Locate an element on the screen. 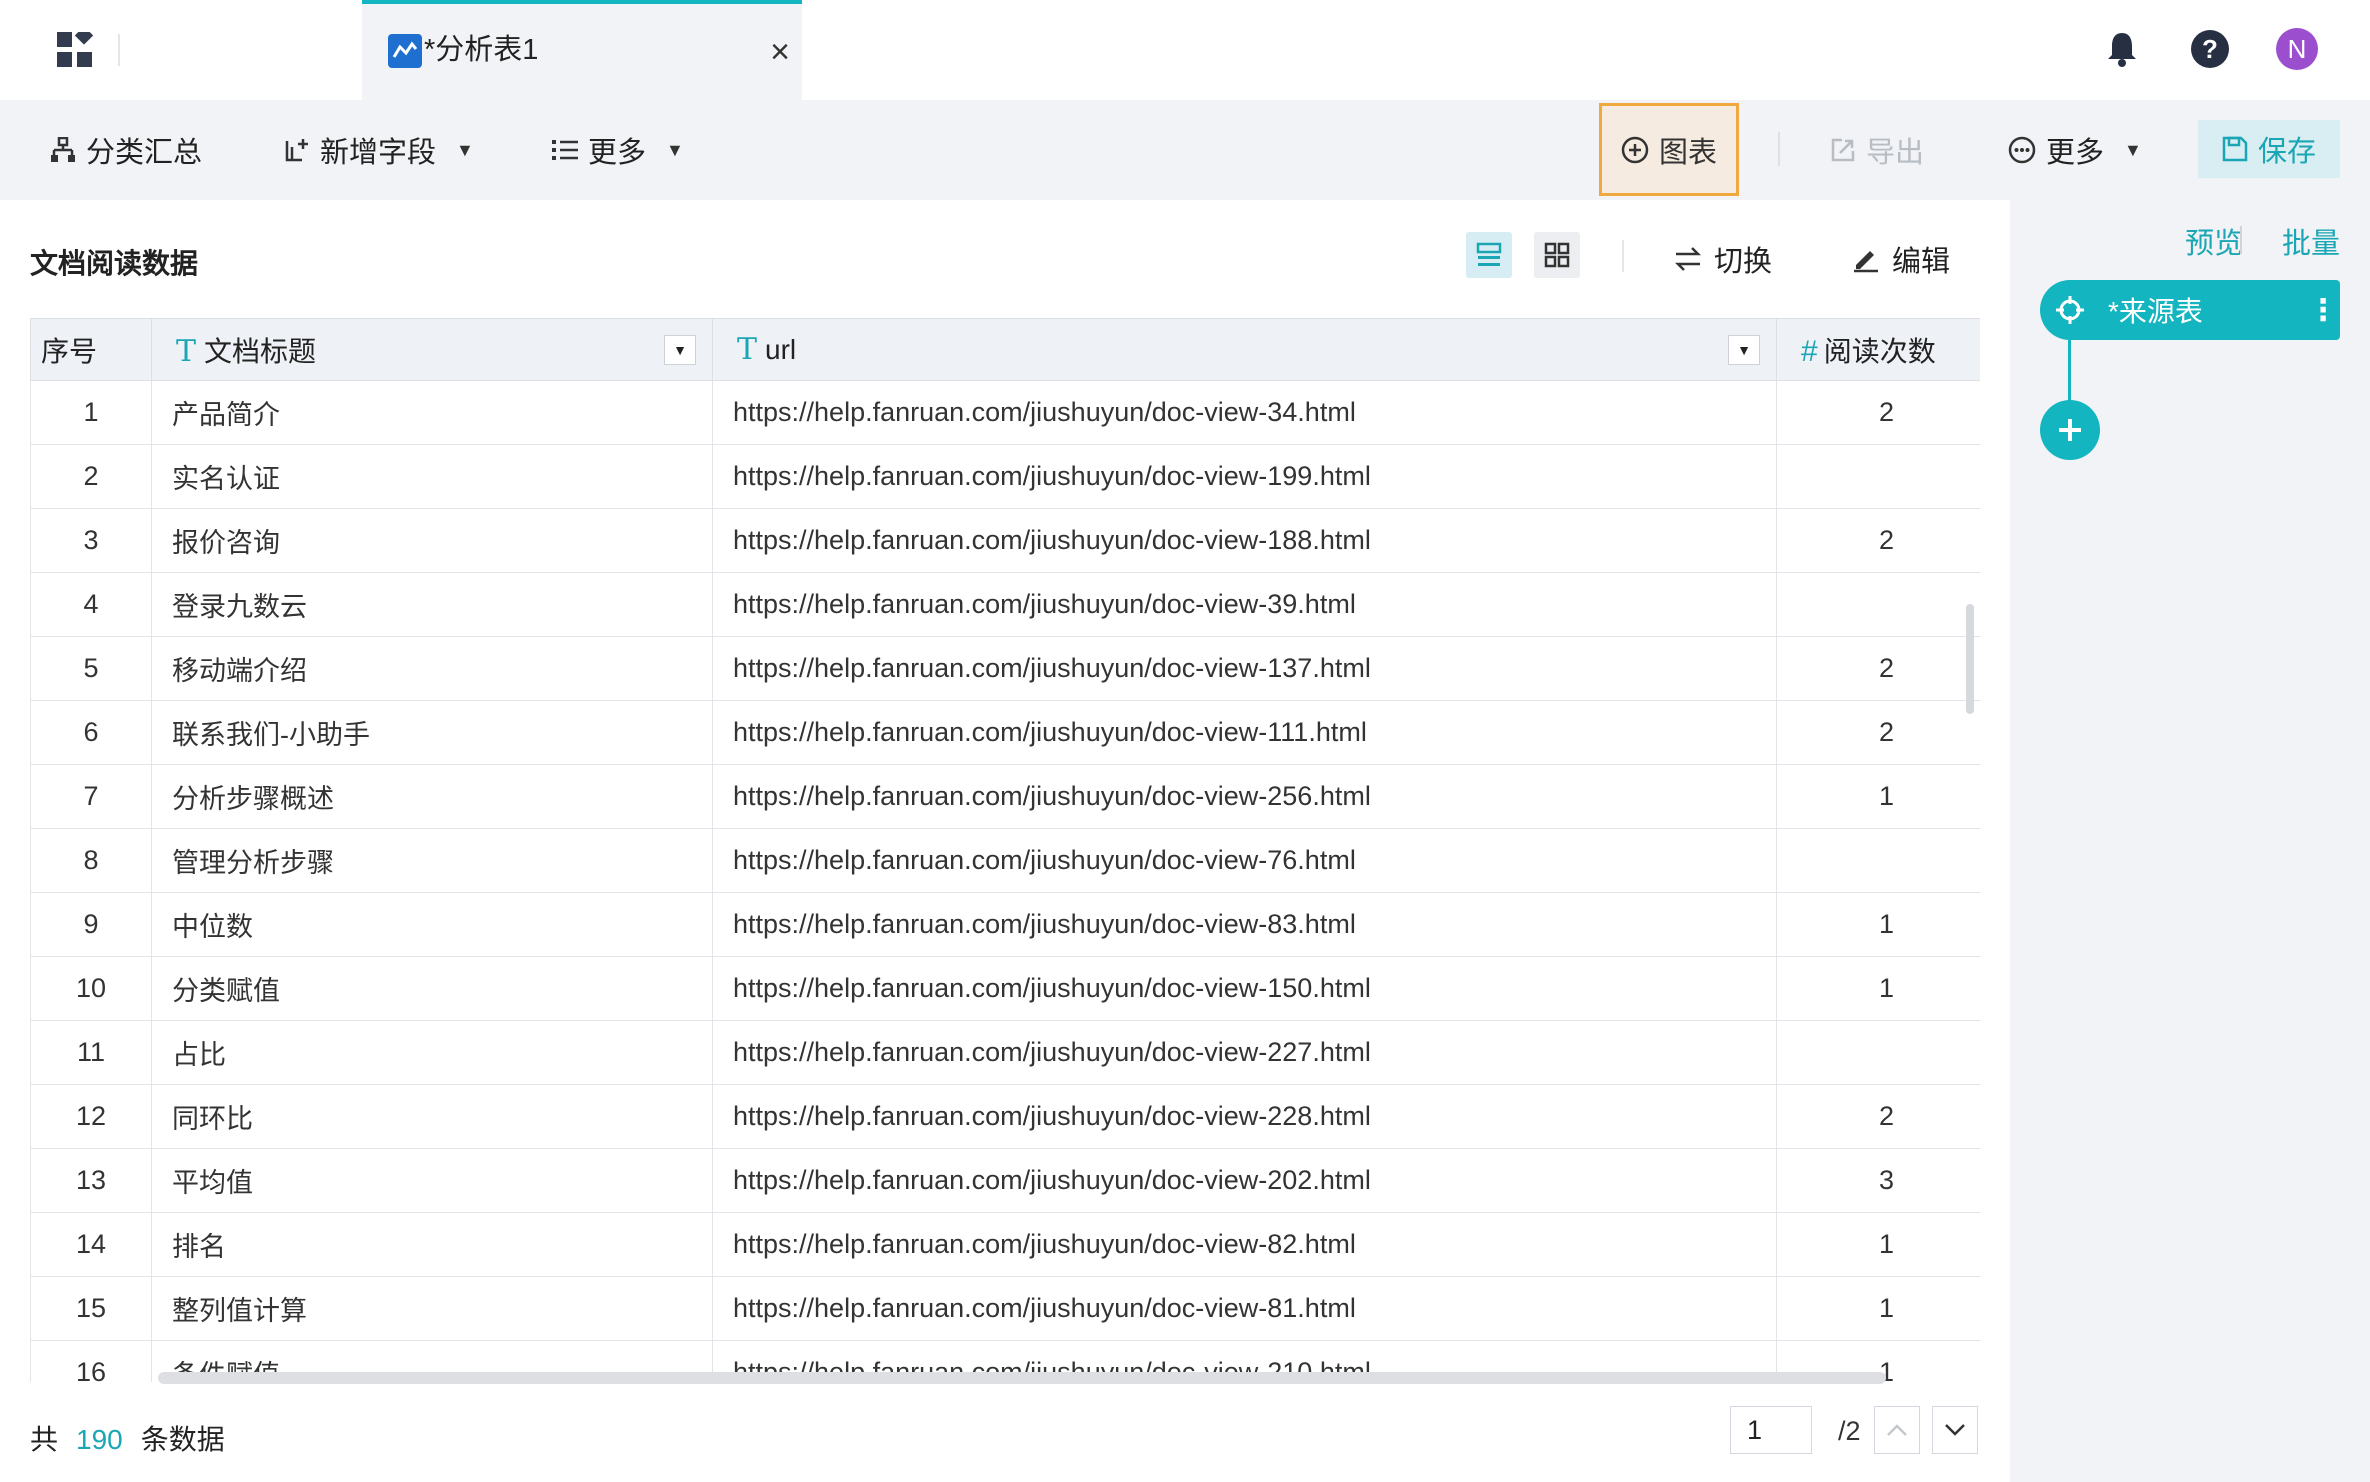  cell-title: 中位数 is located at coordinates (432, 924).